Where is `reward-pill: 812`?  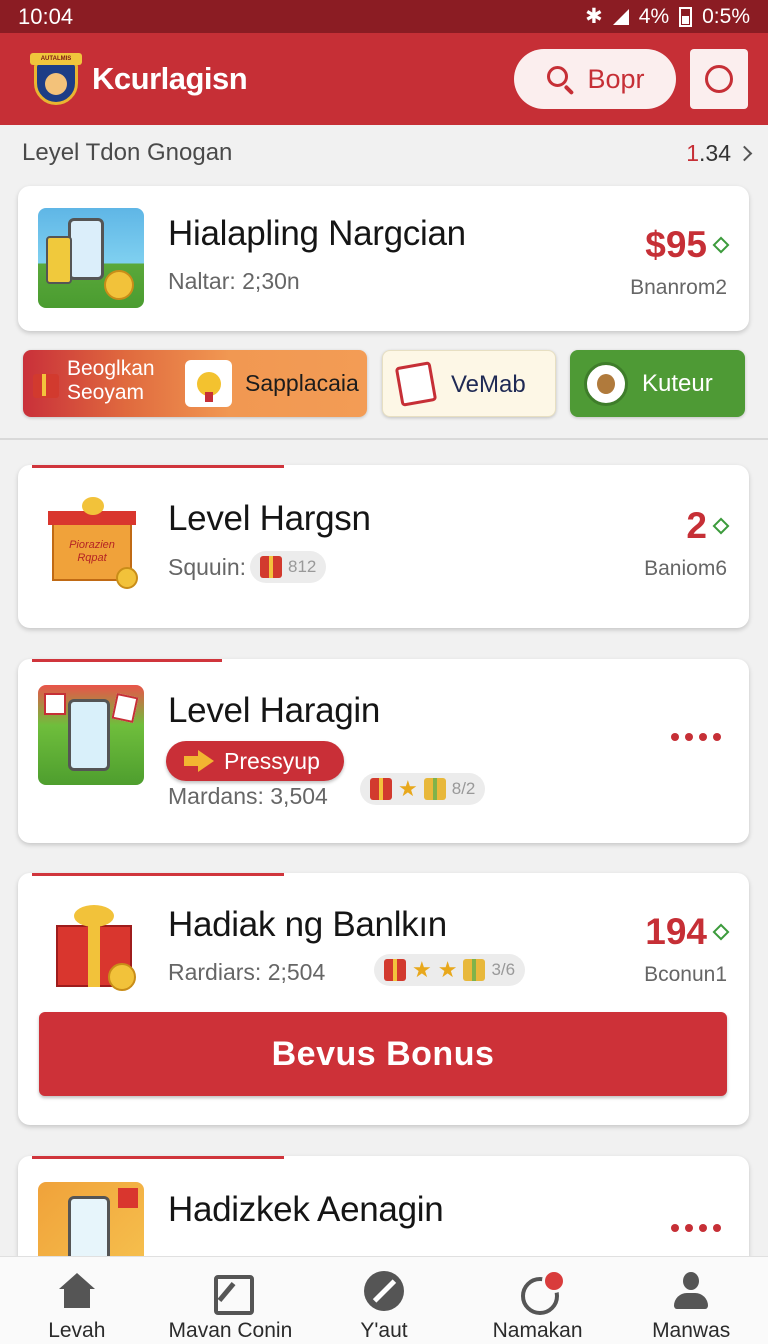
reward-pill: 812 is located at coordinates (288, 567).